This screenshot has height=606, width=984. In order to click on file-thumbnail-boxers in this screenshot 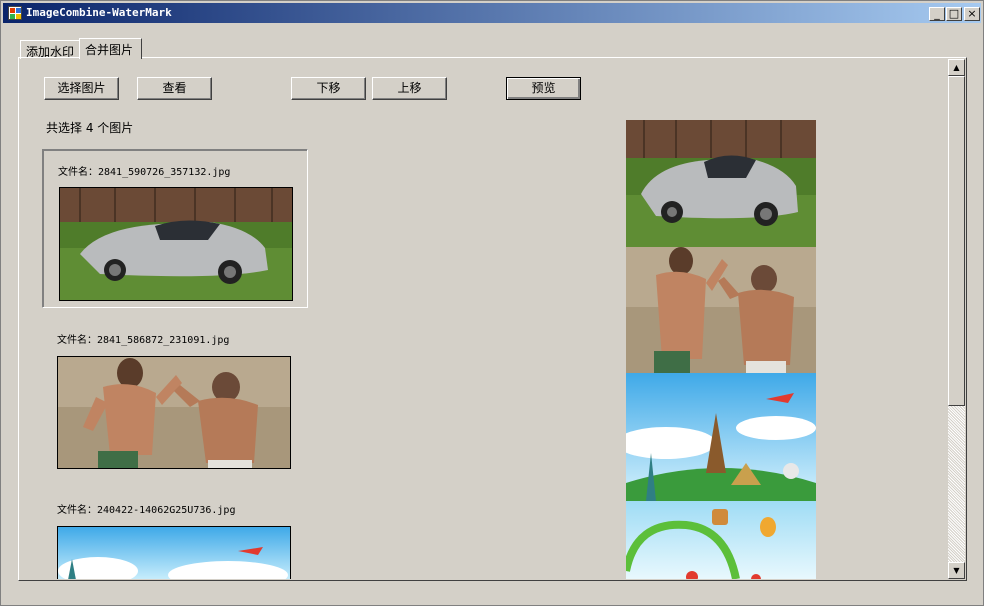, I will do `click(174, 412)`.